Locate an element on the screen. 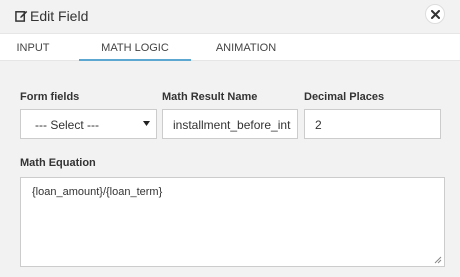  math-equation-value: {loan_amount}/{loan_term} is located at coordinates (97, 192).